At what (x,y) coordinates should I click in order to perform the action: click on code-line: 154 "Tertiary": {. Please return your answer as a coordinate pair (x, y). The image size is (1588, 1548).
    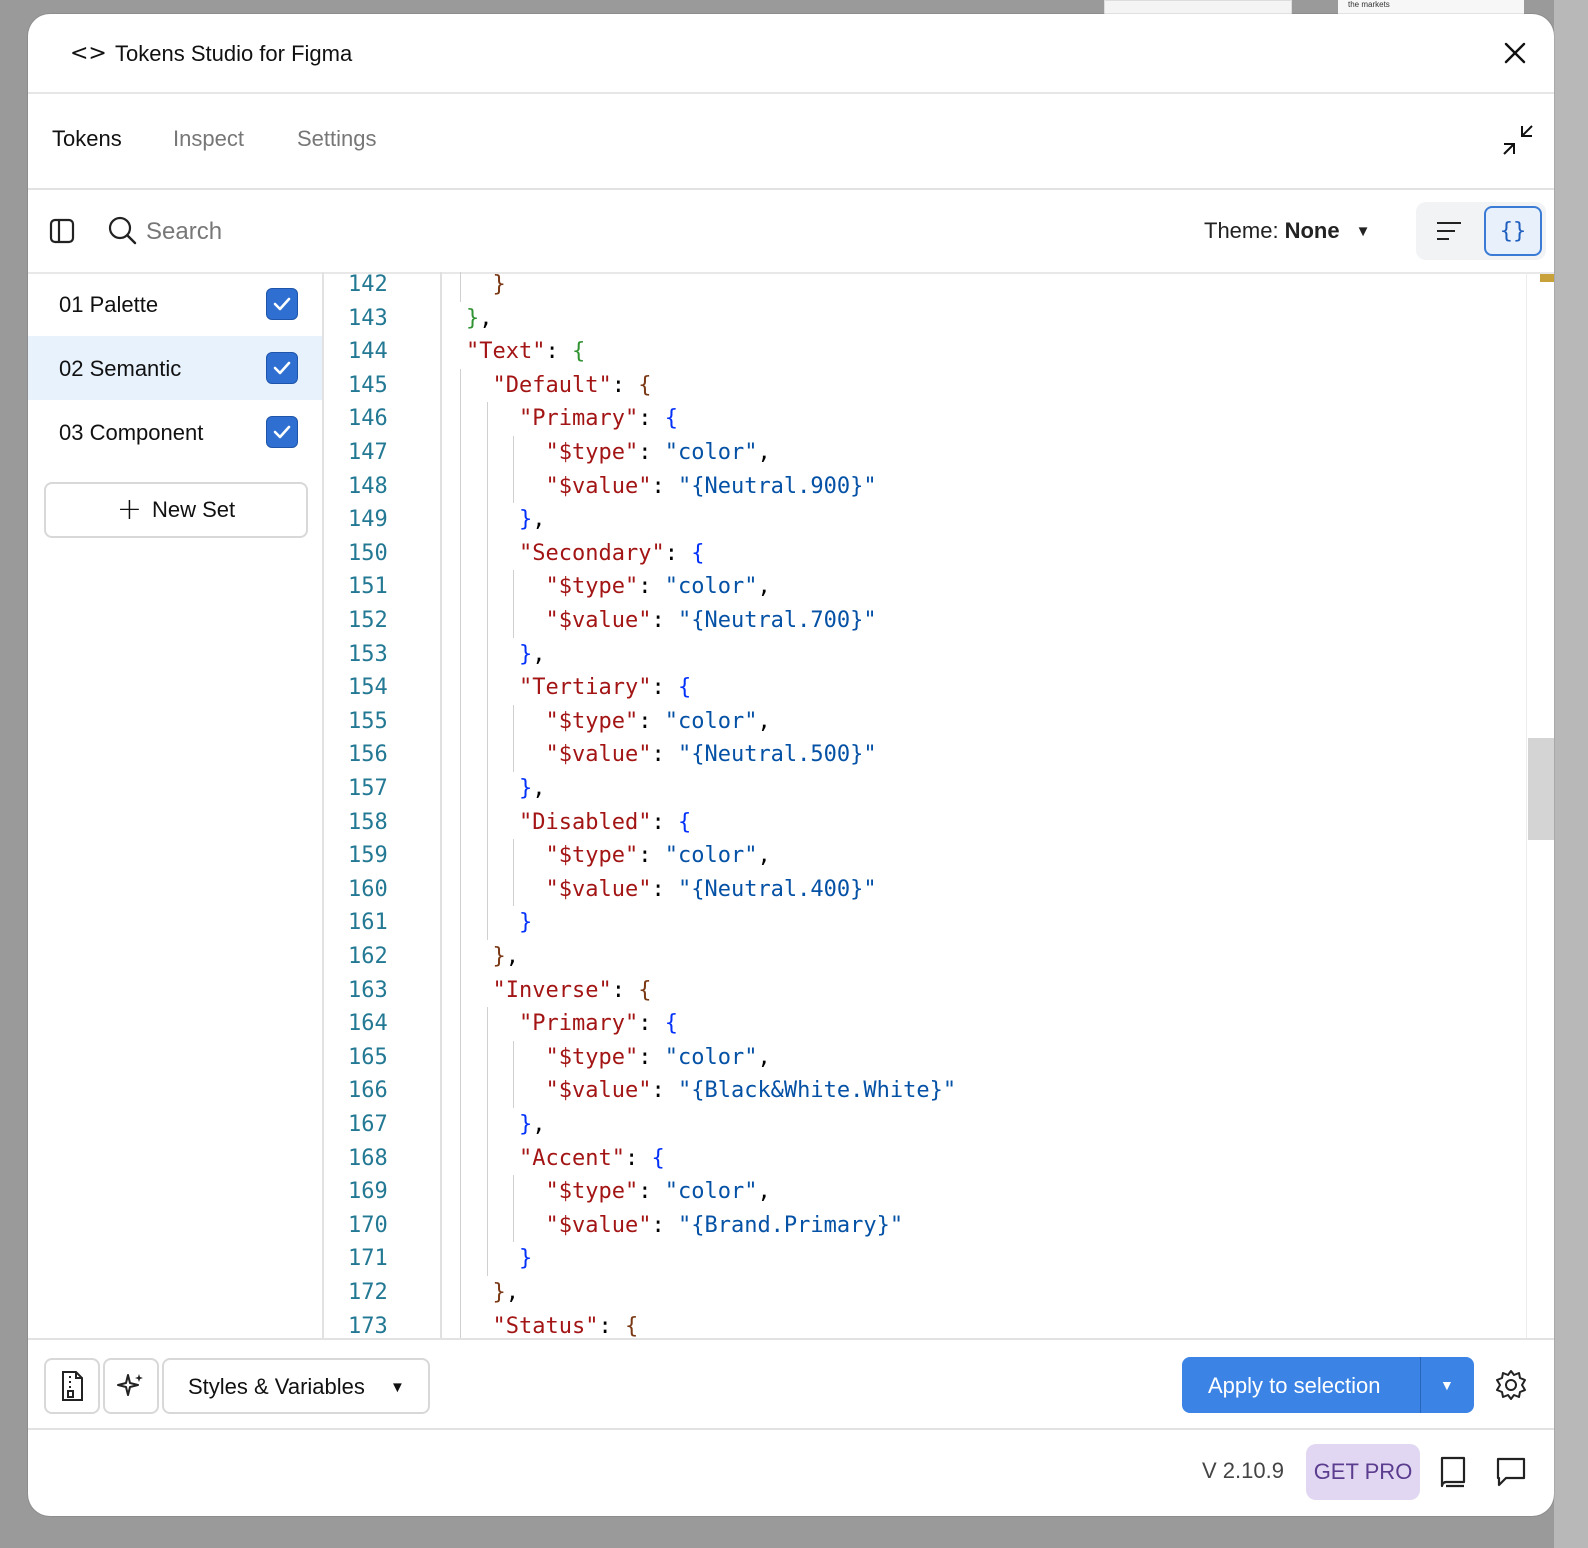
    Looking at the image, I should click on (924, 688).